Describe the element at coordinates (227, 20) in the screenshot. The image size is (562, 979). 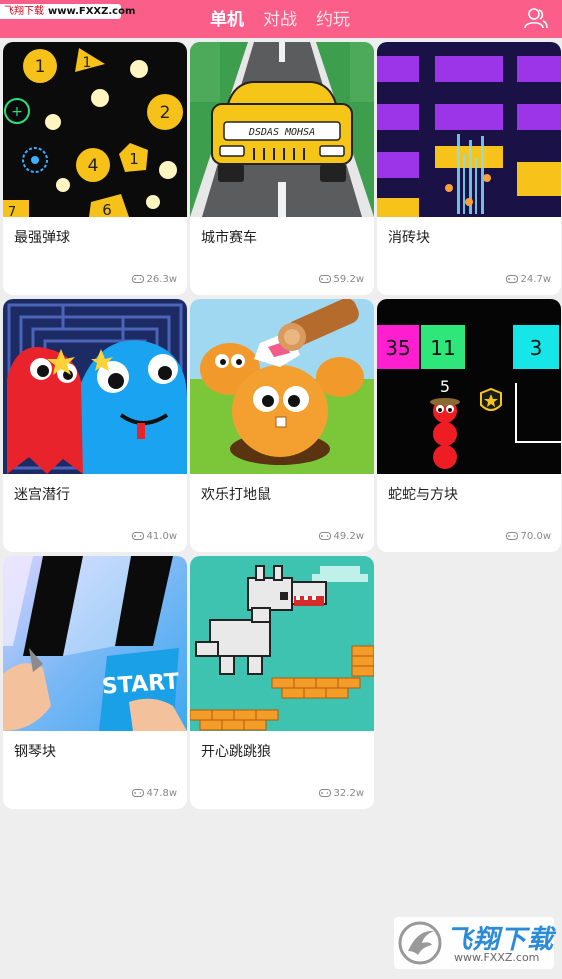
I see `tab-single-player: 单机` at that location.